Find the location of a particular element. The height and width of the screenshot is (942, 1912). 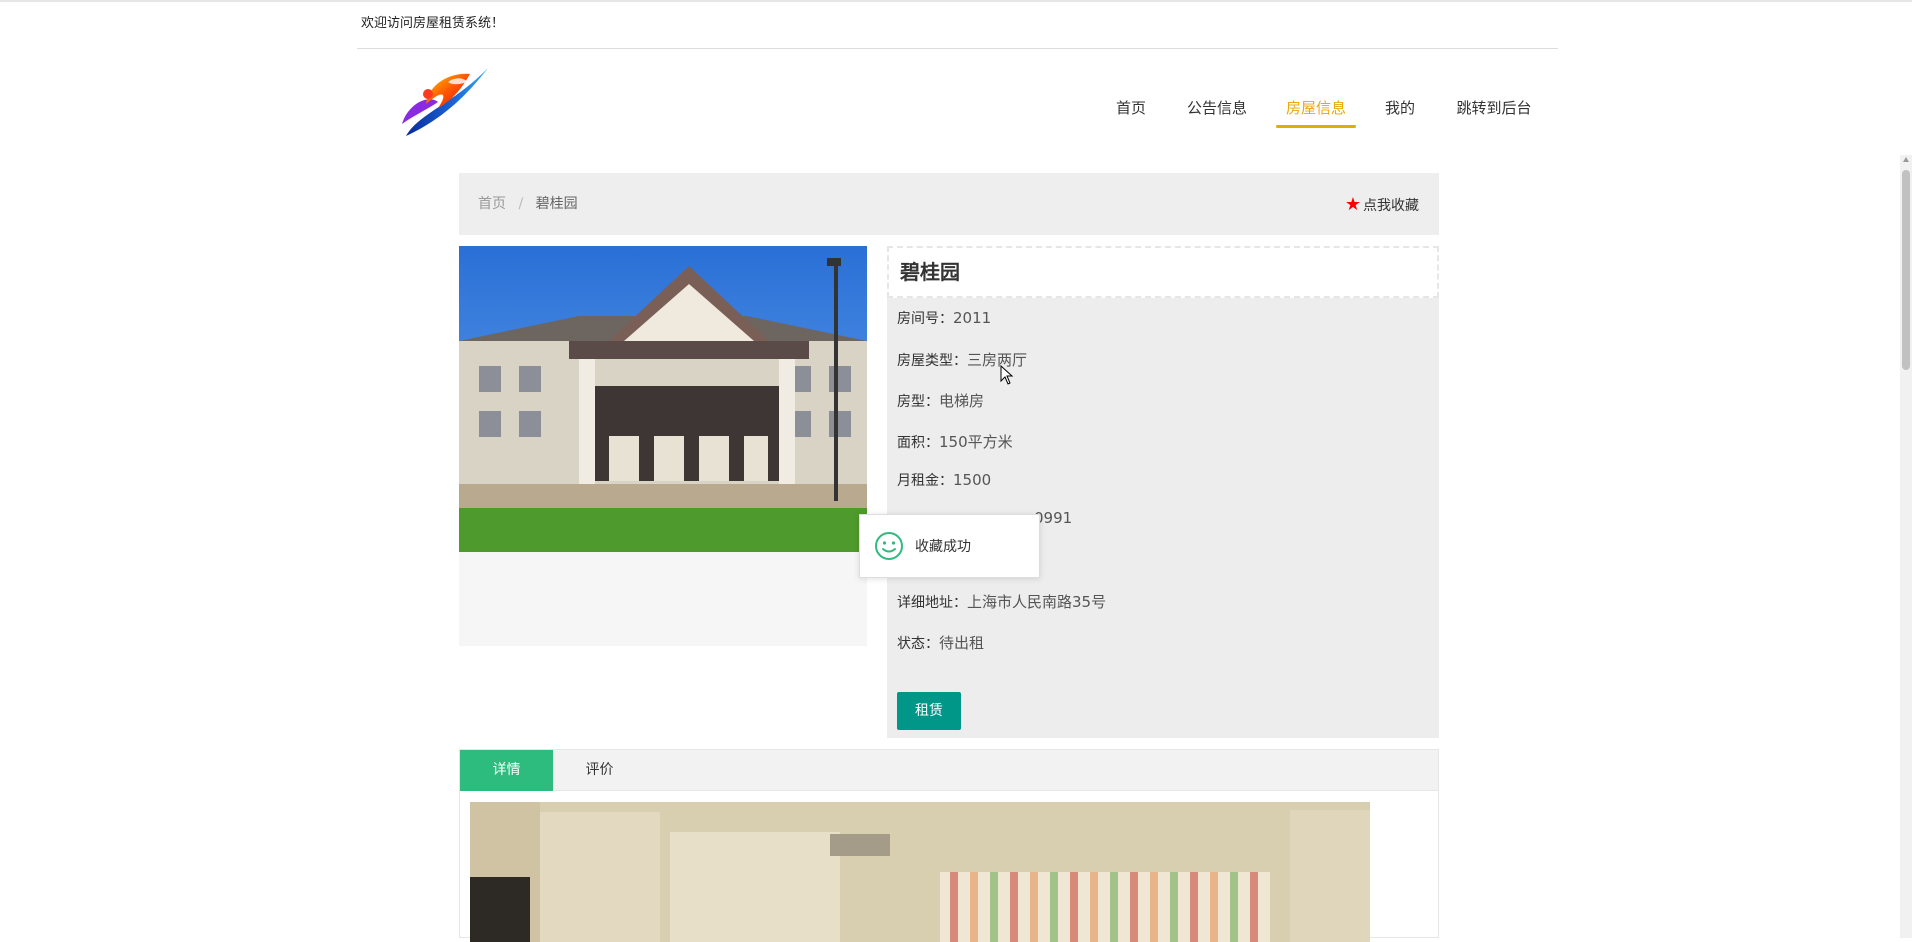

field-layout: 房型：电梯房 is located at coordinates (941, 401).